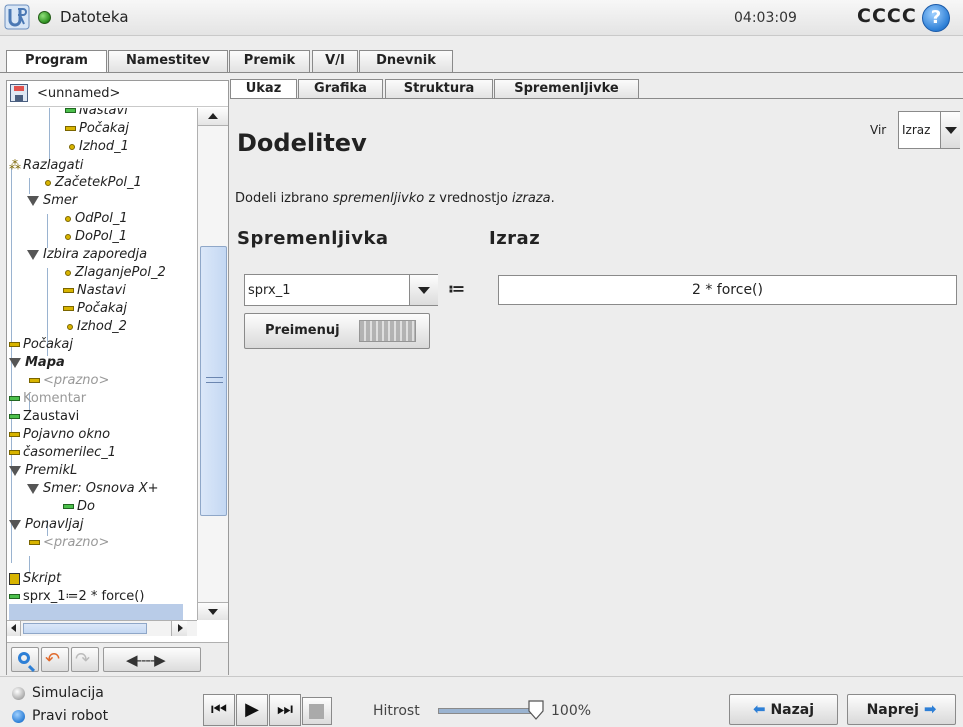 This screenshot has height=727, width=963. Describe the element at coordinates (179, 628) in the screenshot. I see `scroll-right-button` at that location.